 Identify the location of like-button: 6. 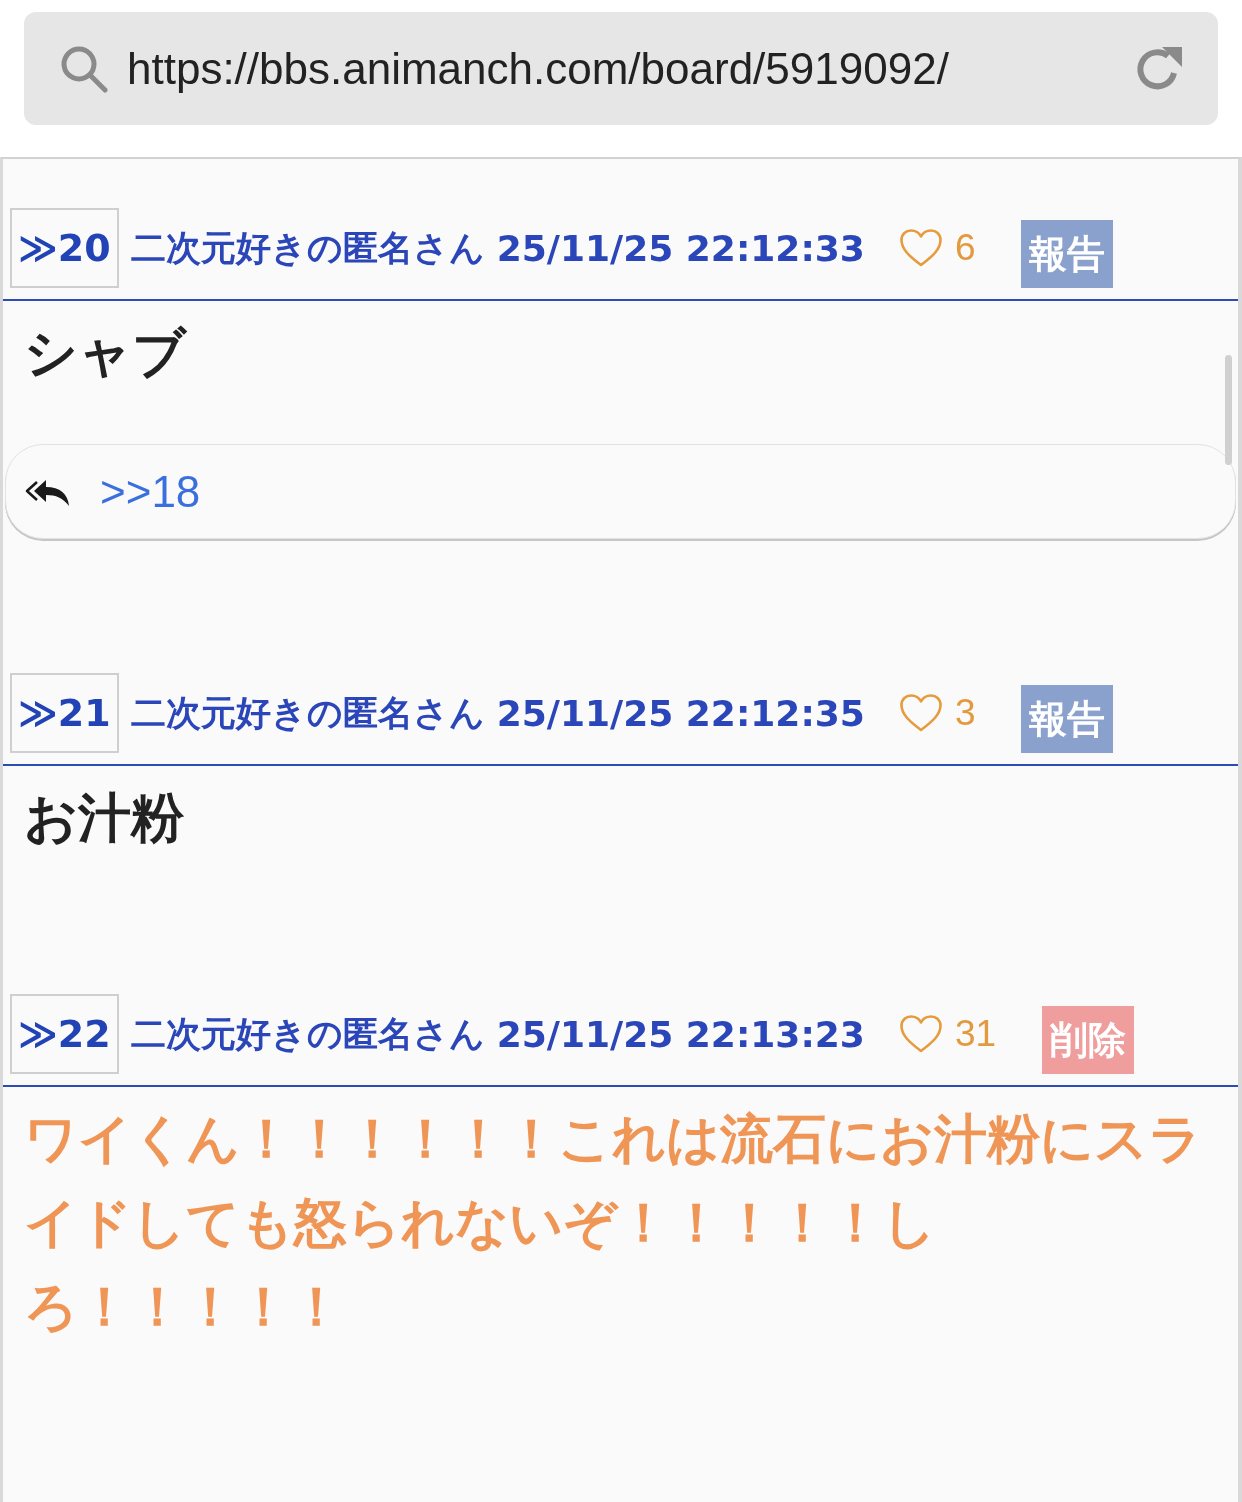
(937, 248).